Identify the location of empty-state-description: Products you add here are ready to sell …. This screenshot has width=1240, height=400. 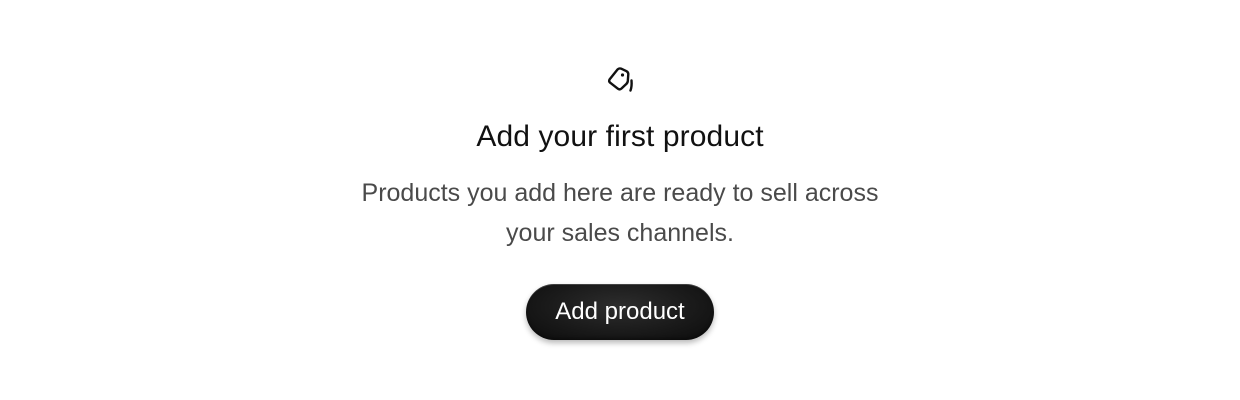
(620, 213).